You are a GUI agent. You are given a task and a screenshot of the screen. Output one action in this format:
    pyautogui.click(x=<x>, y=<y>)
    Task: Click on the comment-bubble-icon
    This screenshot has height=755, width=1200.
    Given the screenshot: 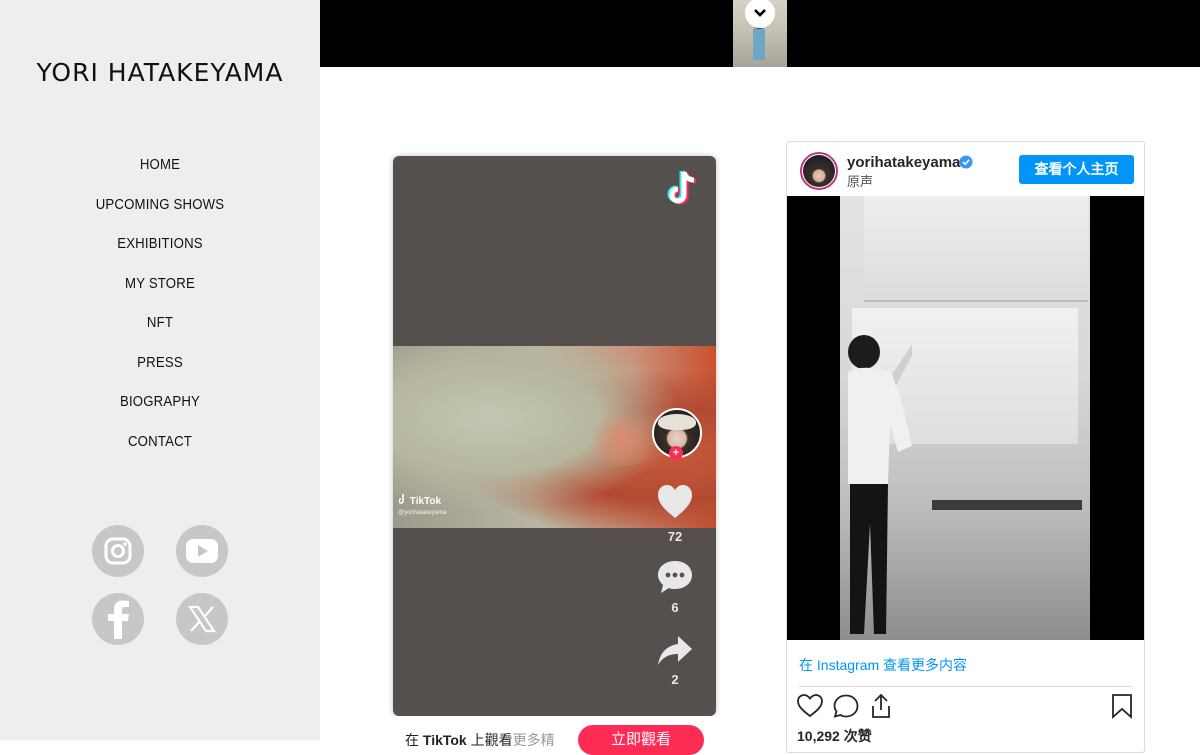 What is the action you would take?
    pyautogui.click(x=846, y=706)
    